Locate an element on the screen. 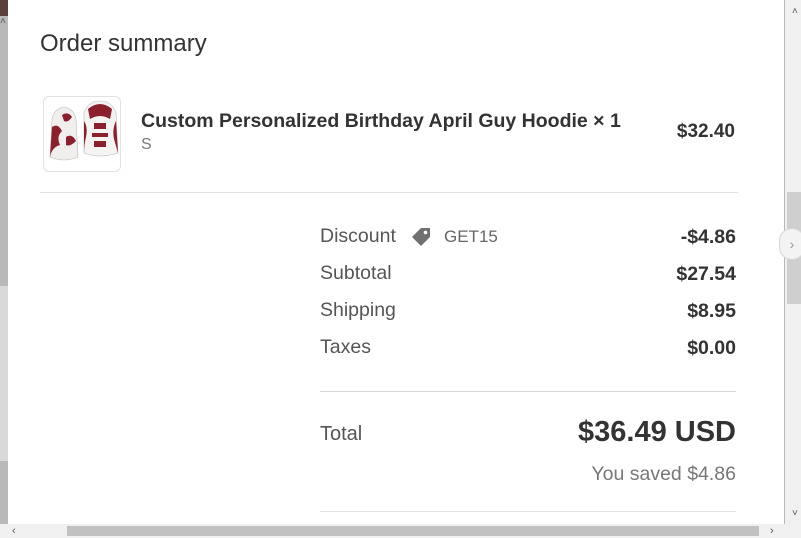 The image size is (801, 538). discount-code: GET15 is located at coordinates (471, 236).